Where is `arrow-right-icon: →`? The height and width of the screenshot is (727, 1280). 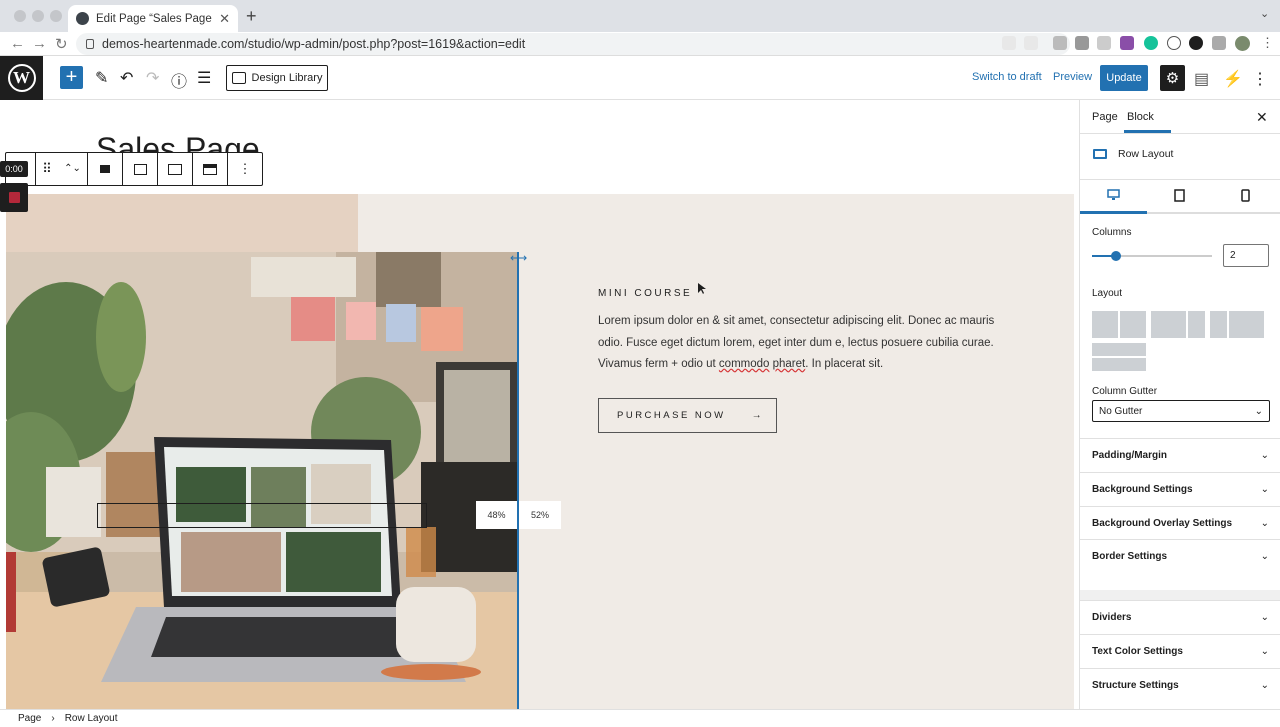 arrow-right-icon: → is located at coordinates (756, 415).